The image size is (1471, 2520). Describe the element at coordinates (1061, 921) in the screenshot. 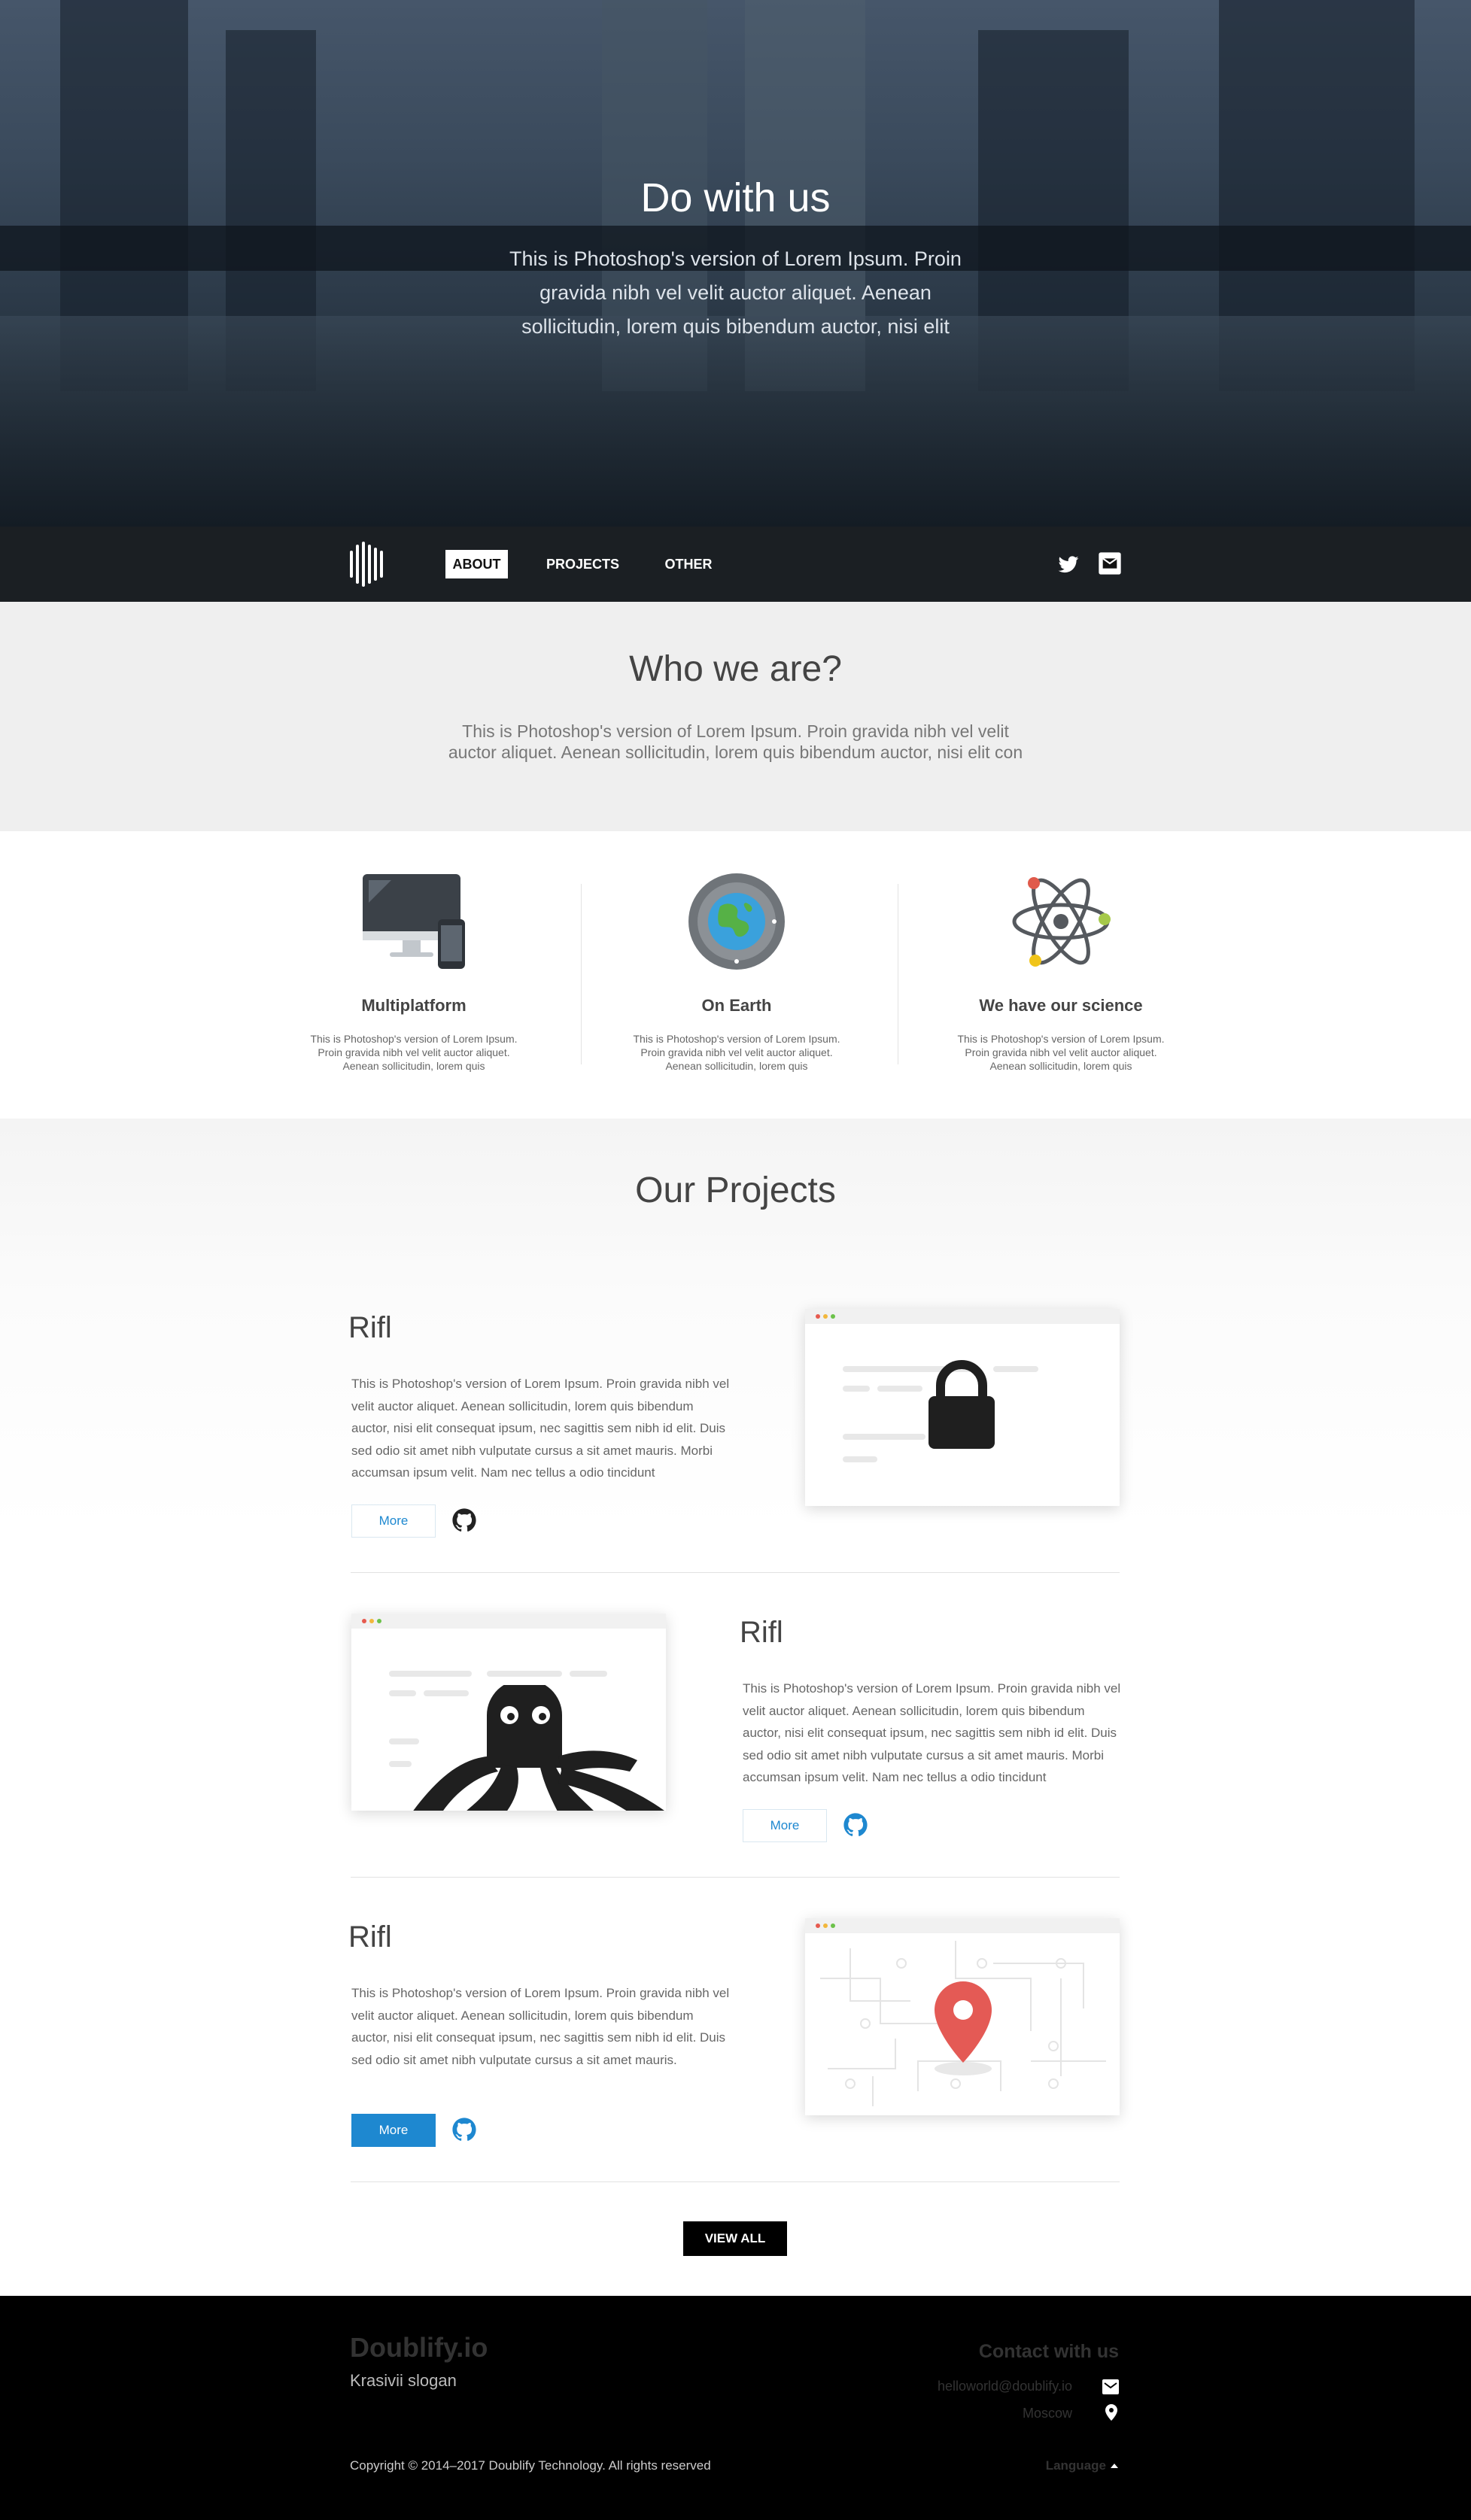

I see `atom-icon` at that location.